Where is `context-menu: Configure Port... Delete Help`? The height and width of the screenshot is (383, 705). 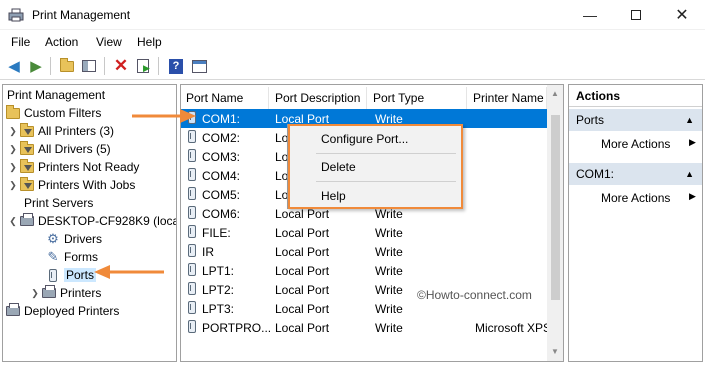
context-menu: Configure Port... Delete Help is located at coordinates (375, 166).